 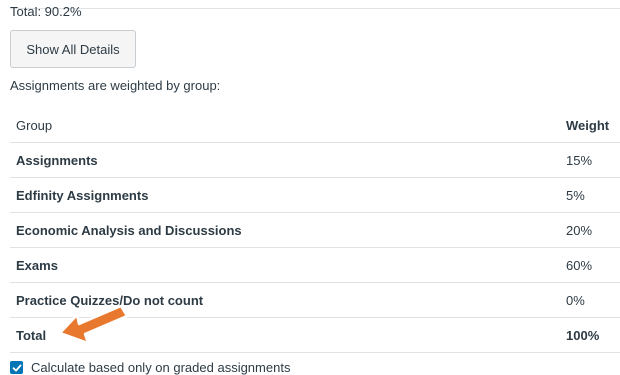 What do you see at coordinates (115, 85) in the screenshot?
I see `weighted-by-group-caption: Assignments are weighted by group:` at bounding box center [115, 85].